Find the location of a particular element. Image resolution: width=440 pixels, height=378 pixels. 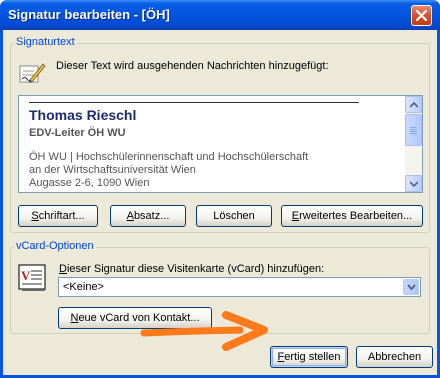

vcard-select-value: <Keine> is located at coordinates (83, 287).